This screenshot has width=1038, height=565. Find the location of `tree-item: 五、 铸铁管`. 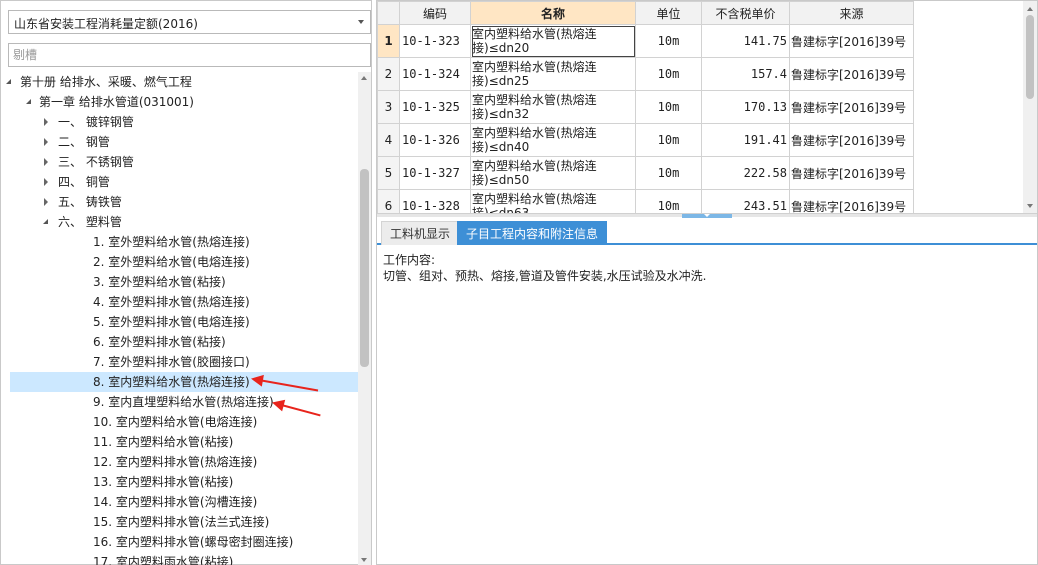

tree-item: 五、 铸铁管 is located at coordinates (179, 202).